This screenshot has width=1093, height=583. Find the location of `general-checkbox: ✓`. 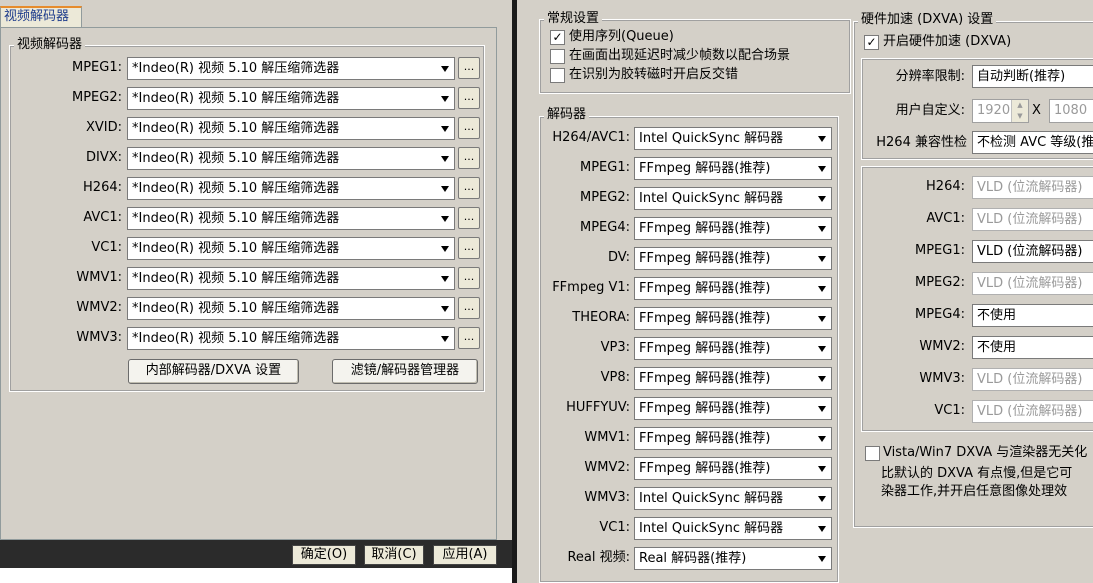

general-checkbox: ✓ is located at coordinates (557, 37).